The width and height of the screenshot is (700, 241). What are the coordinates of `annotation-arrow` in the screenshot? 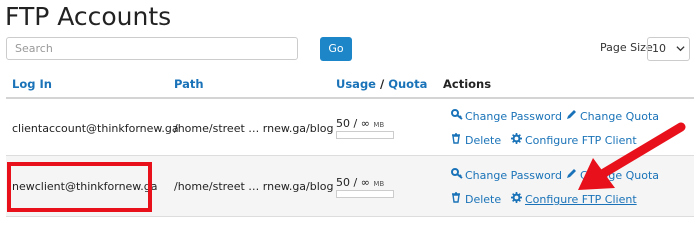 It's located at (632, 156).